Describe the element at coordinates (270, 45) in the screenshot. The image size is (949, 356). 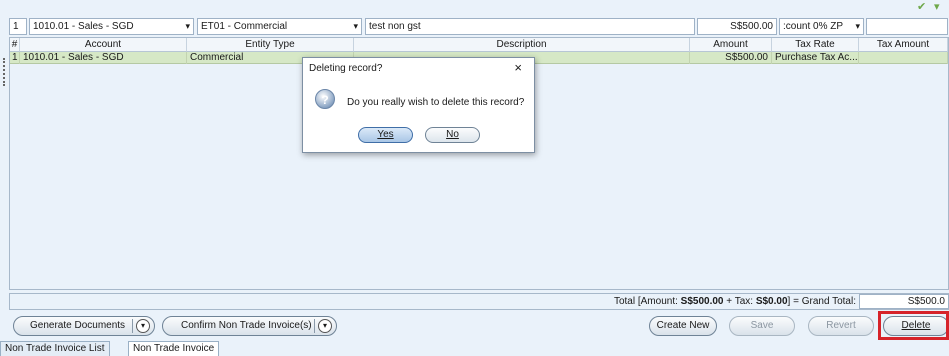
I see `column-header: Entity Type` at that location.